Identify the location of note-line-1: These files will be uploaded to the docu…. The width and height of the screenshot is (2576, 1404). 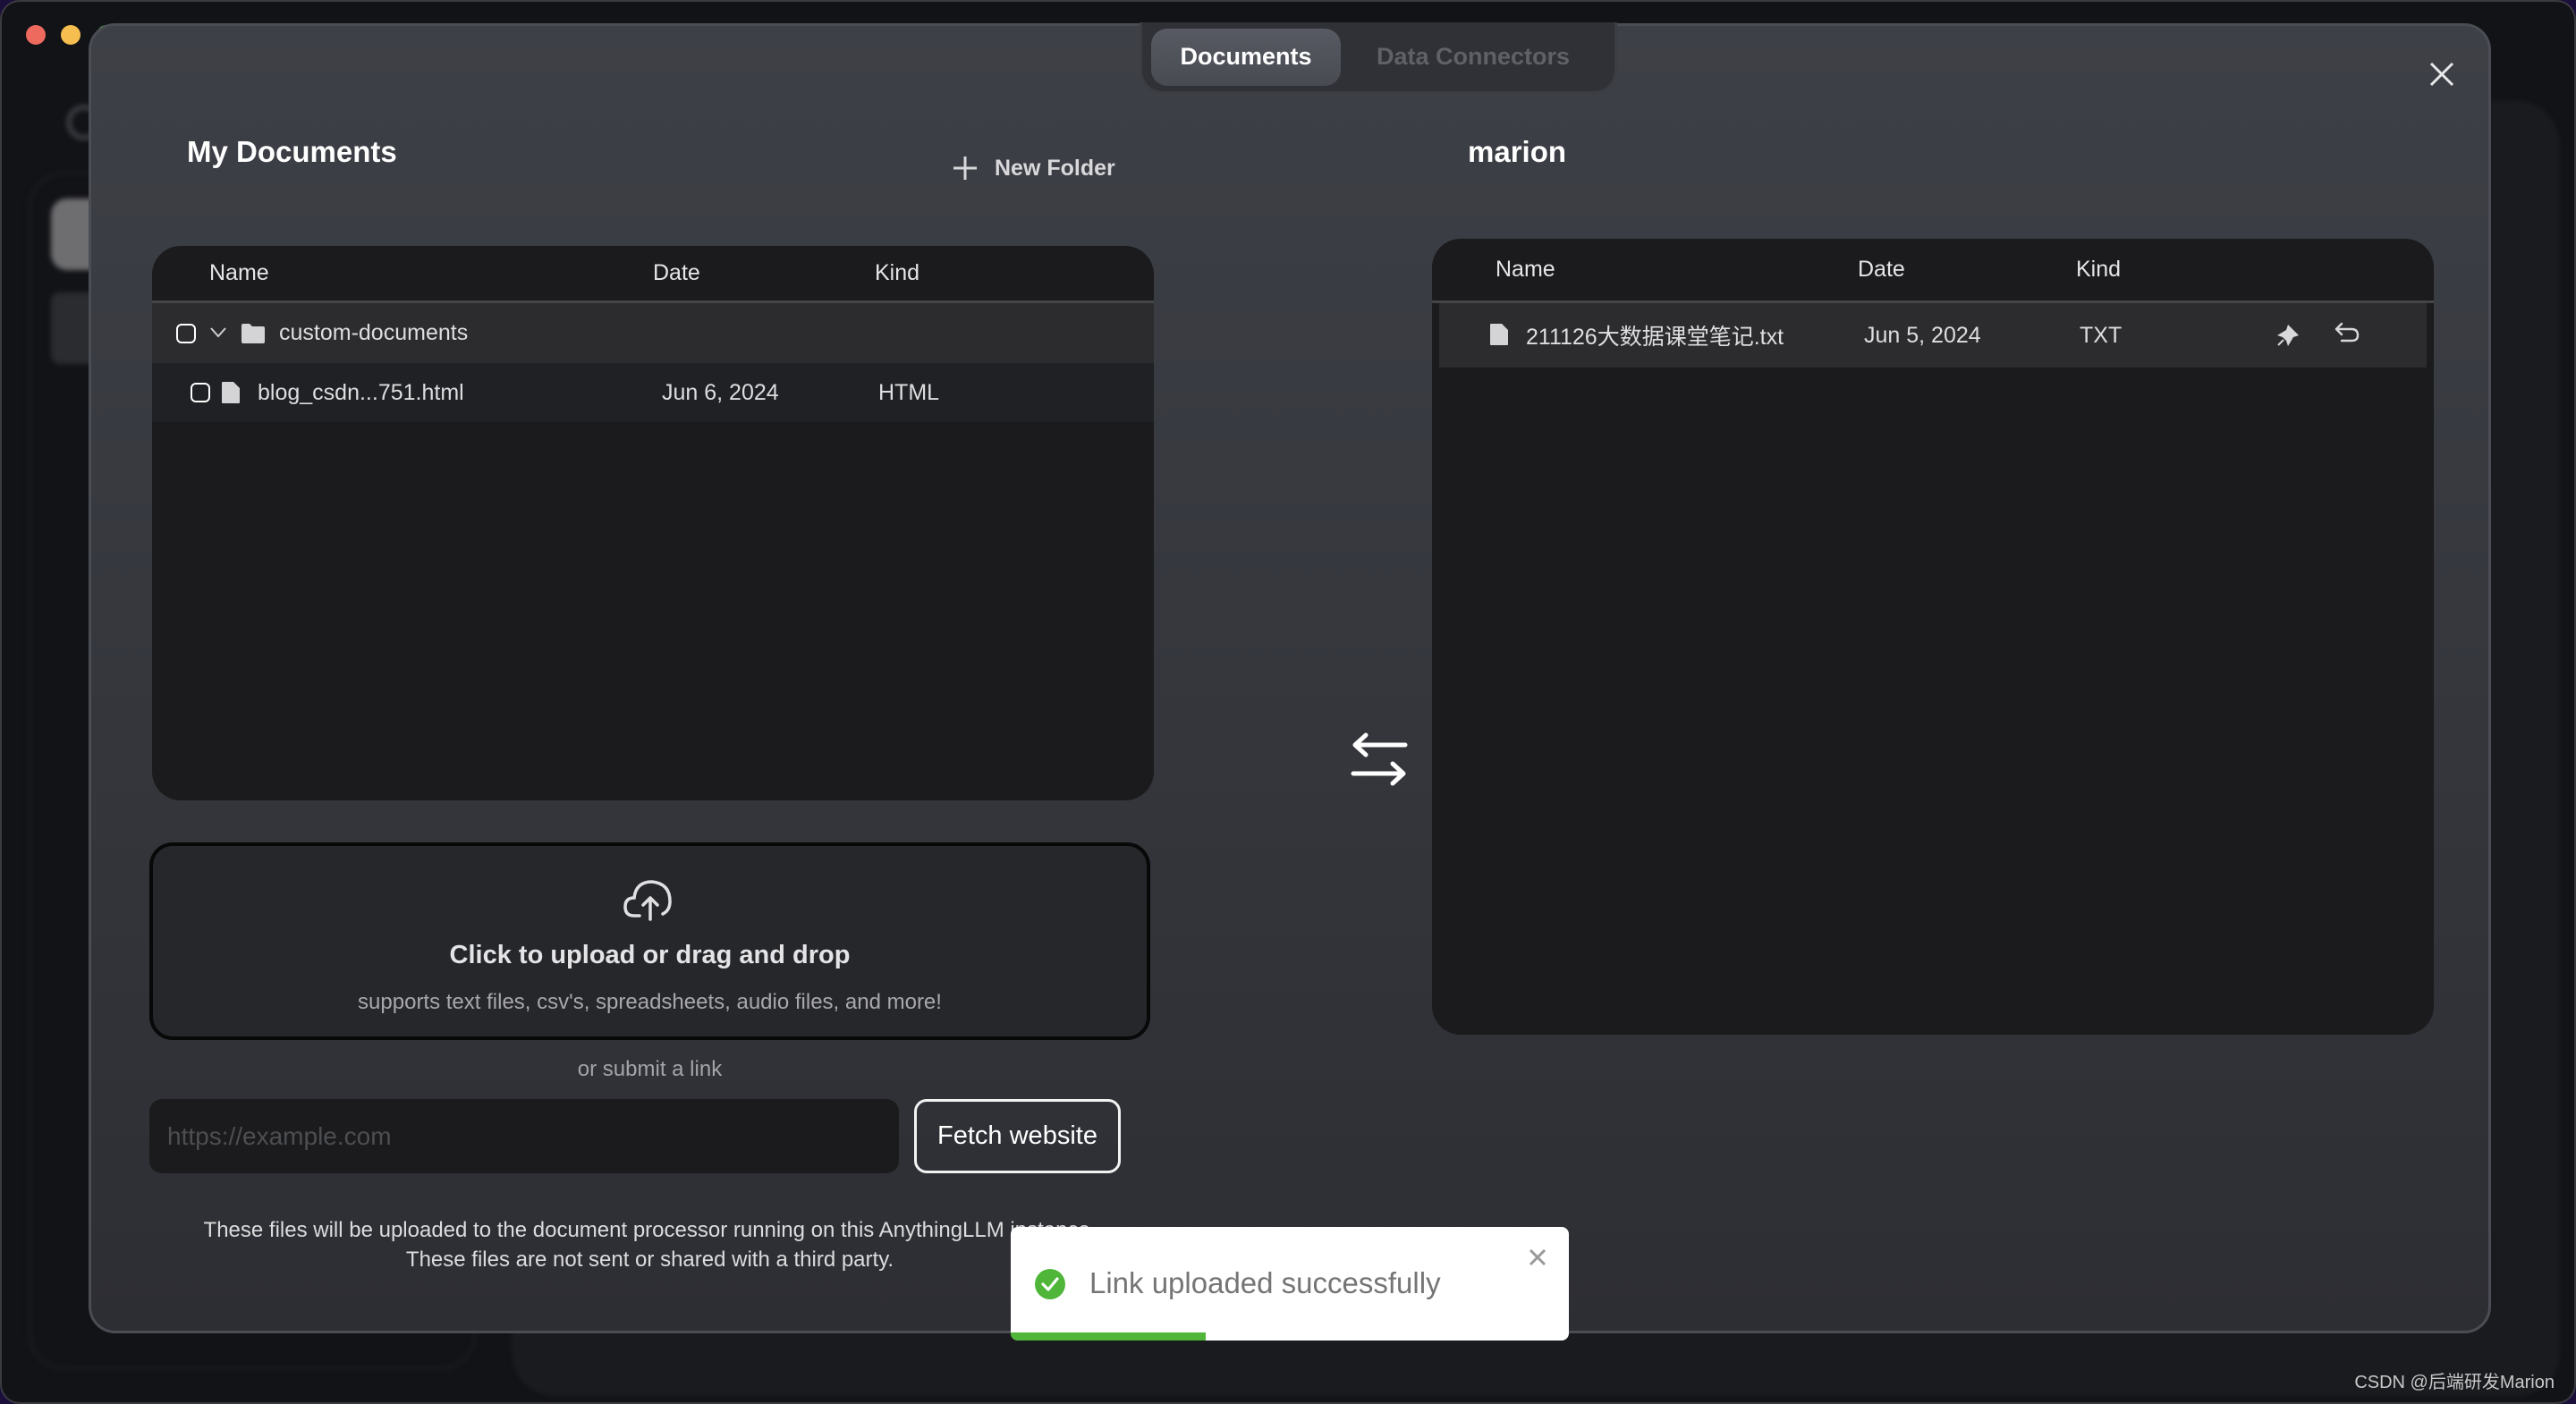
(650, 1230).